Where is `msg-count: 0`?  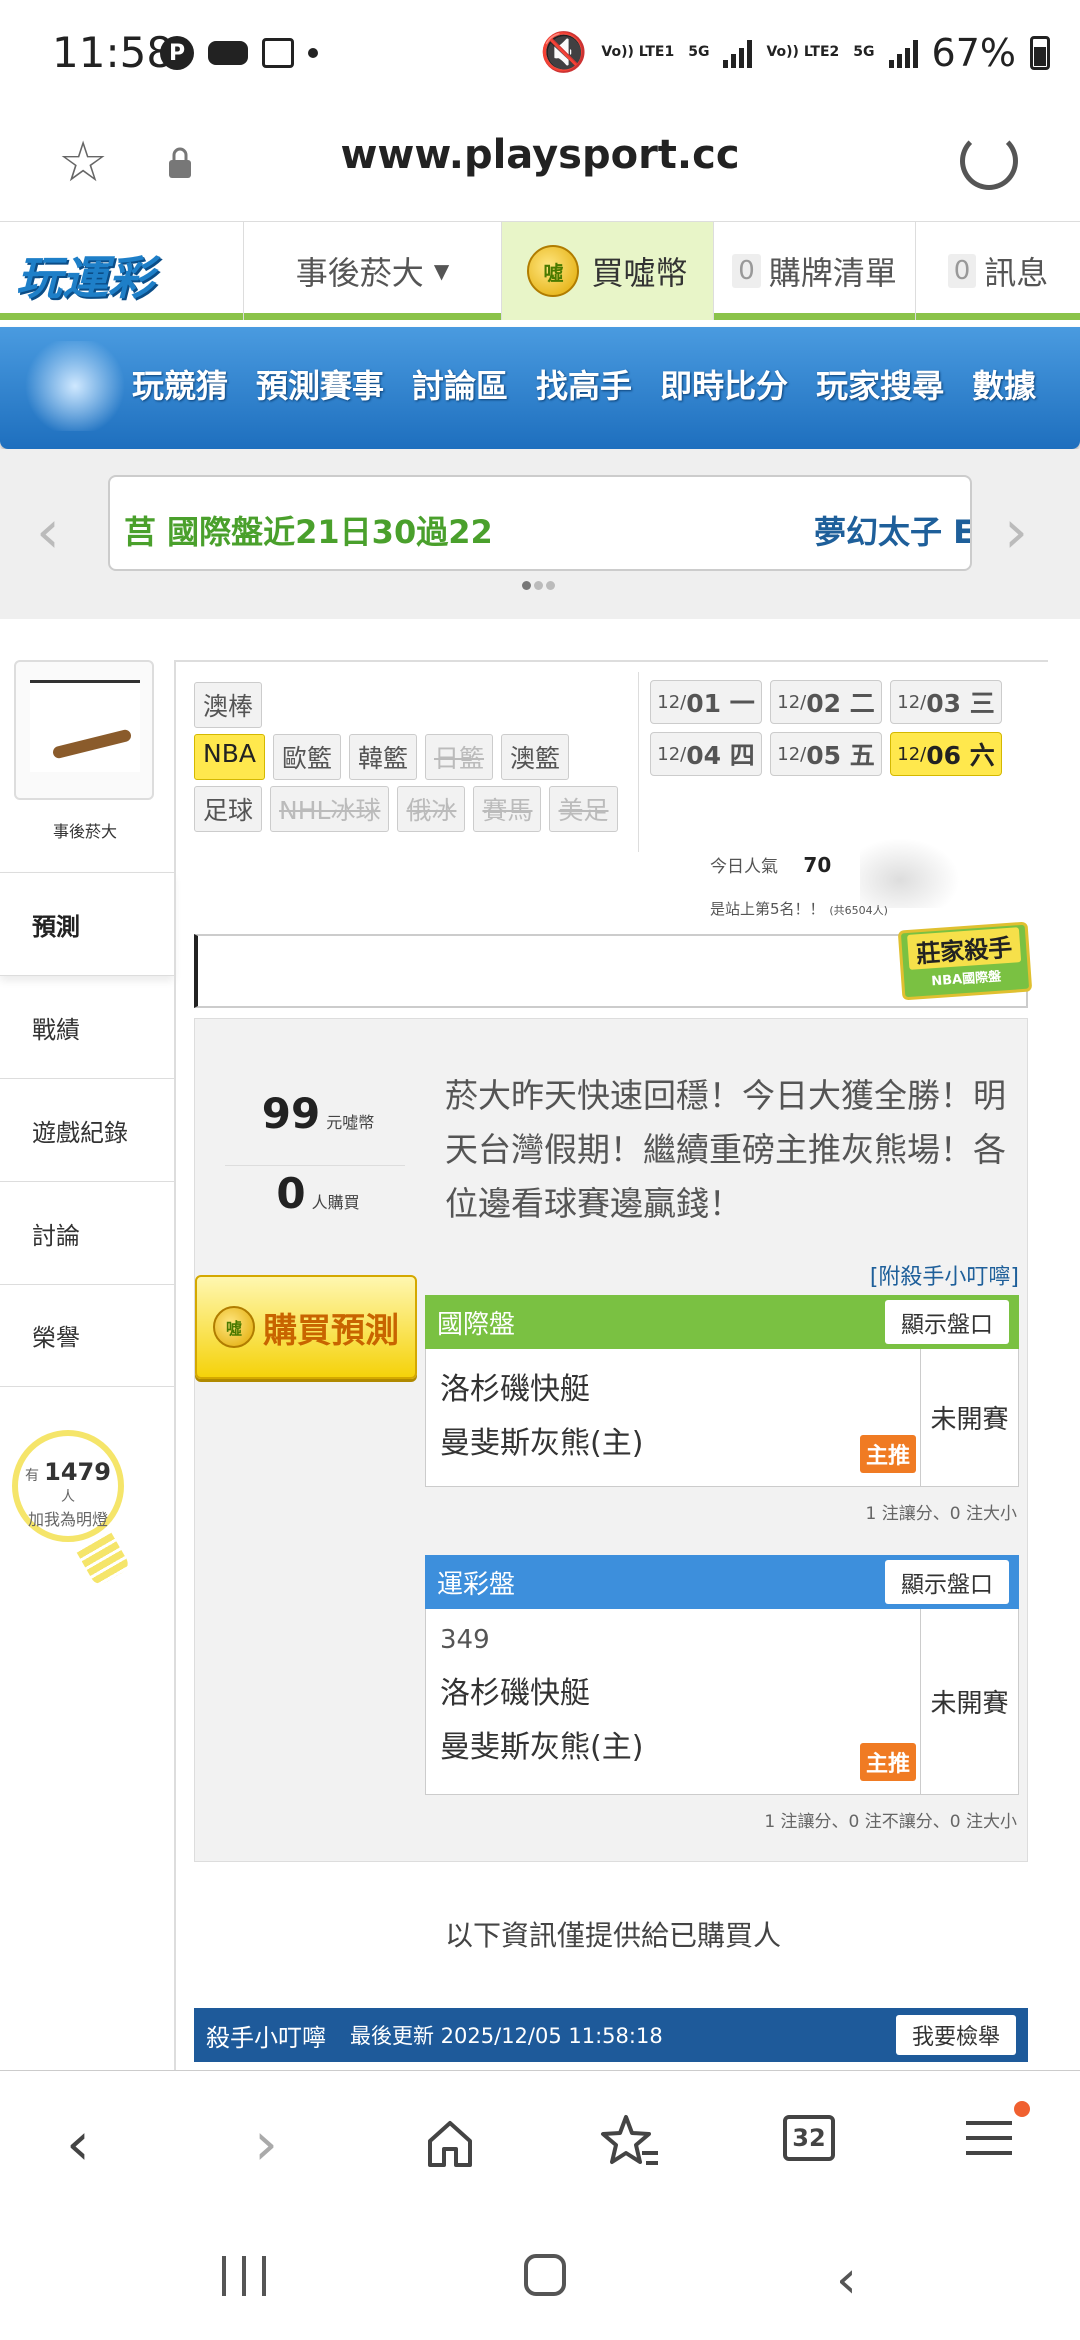 msg-count: 0 is located at coordinates (962, 271).